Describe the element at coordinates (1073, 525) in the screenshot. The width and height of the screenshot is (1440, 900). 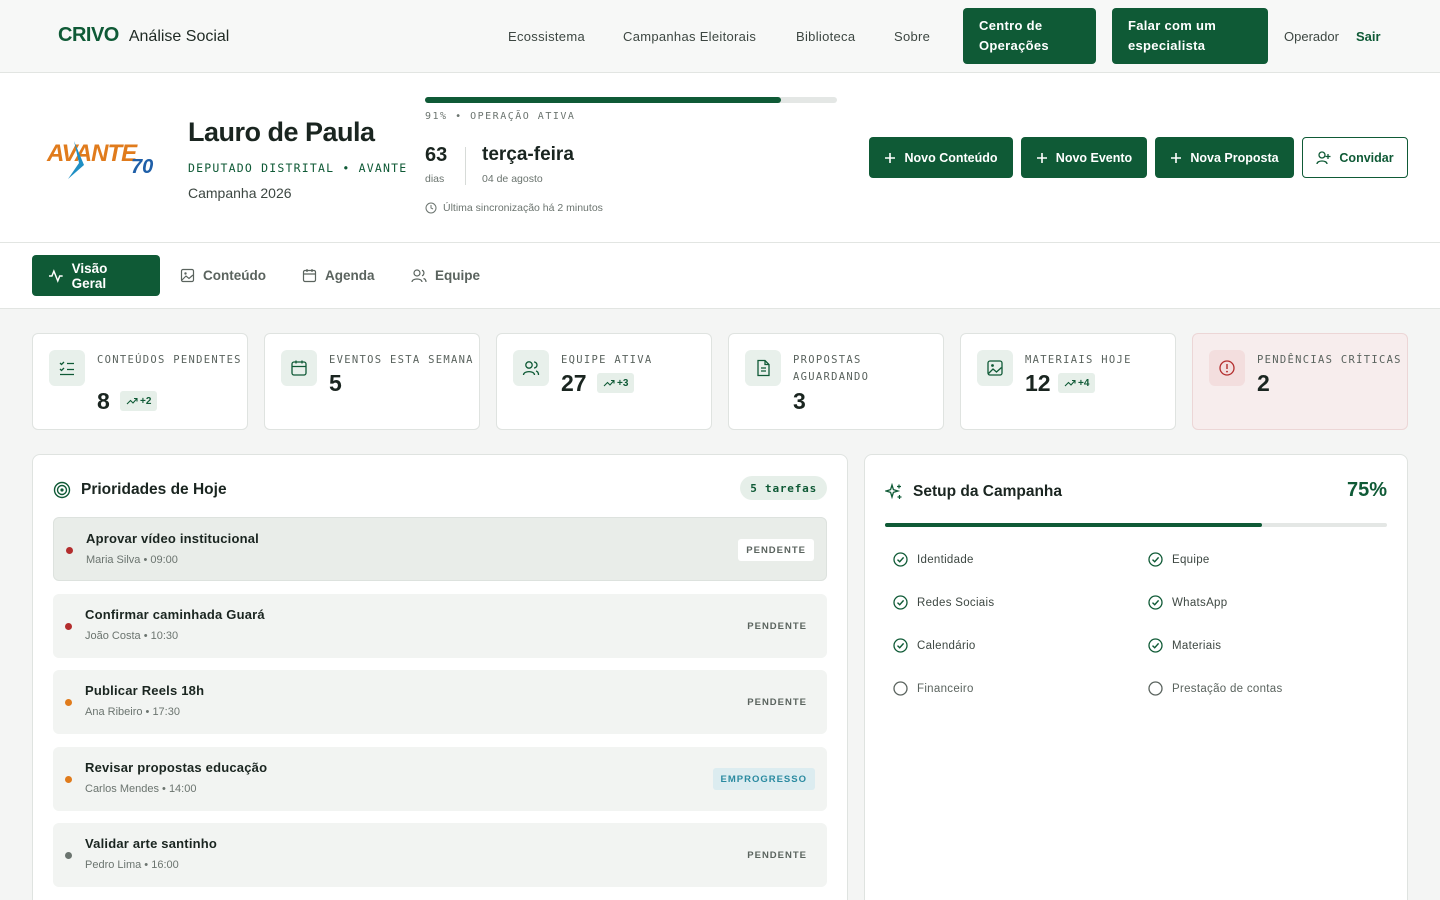
I see `setup-progress-fill` at that location.